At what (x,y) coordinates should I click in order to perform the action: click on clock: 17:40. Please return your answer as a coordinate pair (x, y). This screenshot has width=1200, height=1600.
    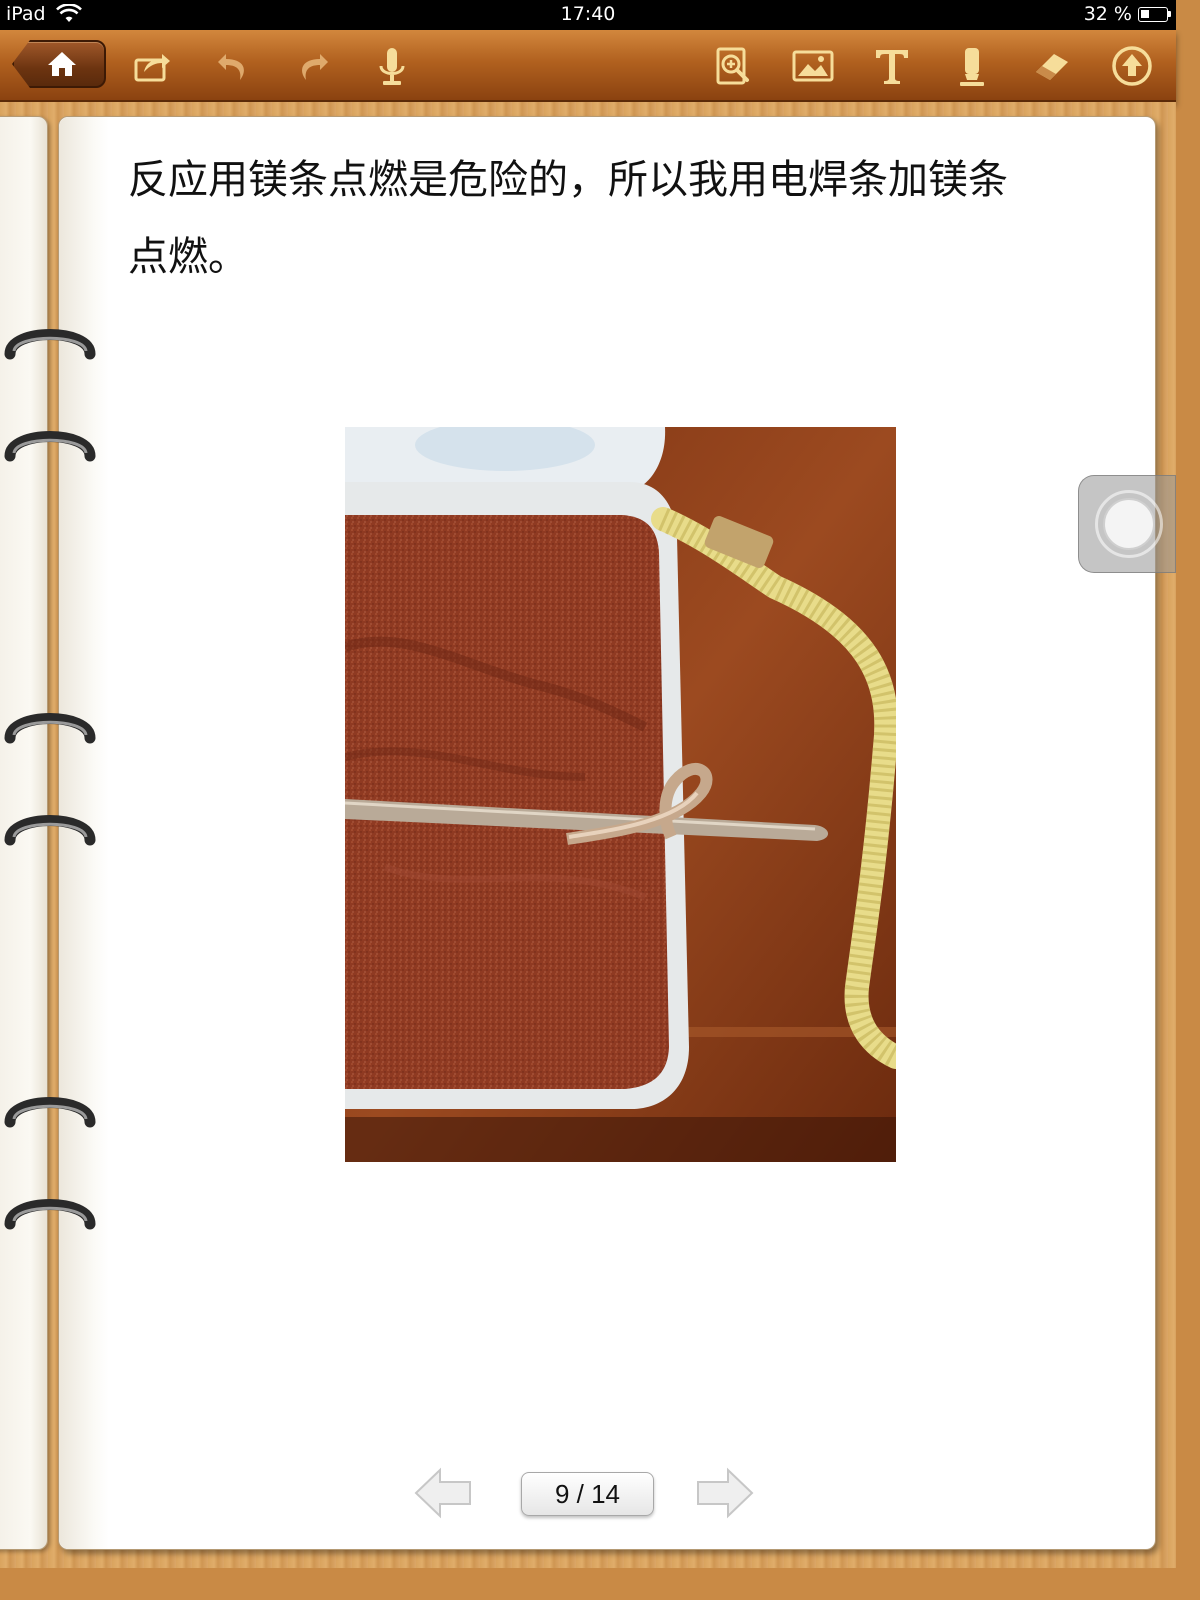
    Looking at the image, I should click on (588, 14).